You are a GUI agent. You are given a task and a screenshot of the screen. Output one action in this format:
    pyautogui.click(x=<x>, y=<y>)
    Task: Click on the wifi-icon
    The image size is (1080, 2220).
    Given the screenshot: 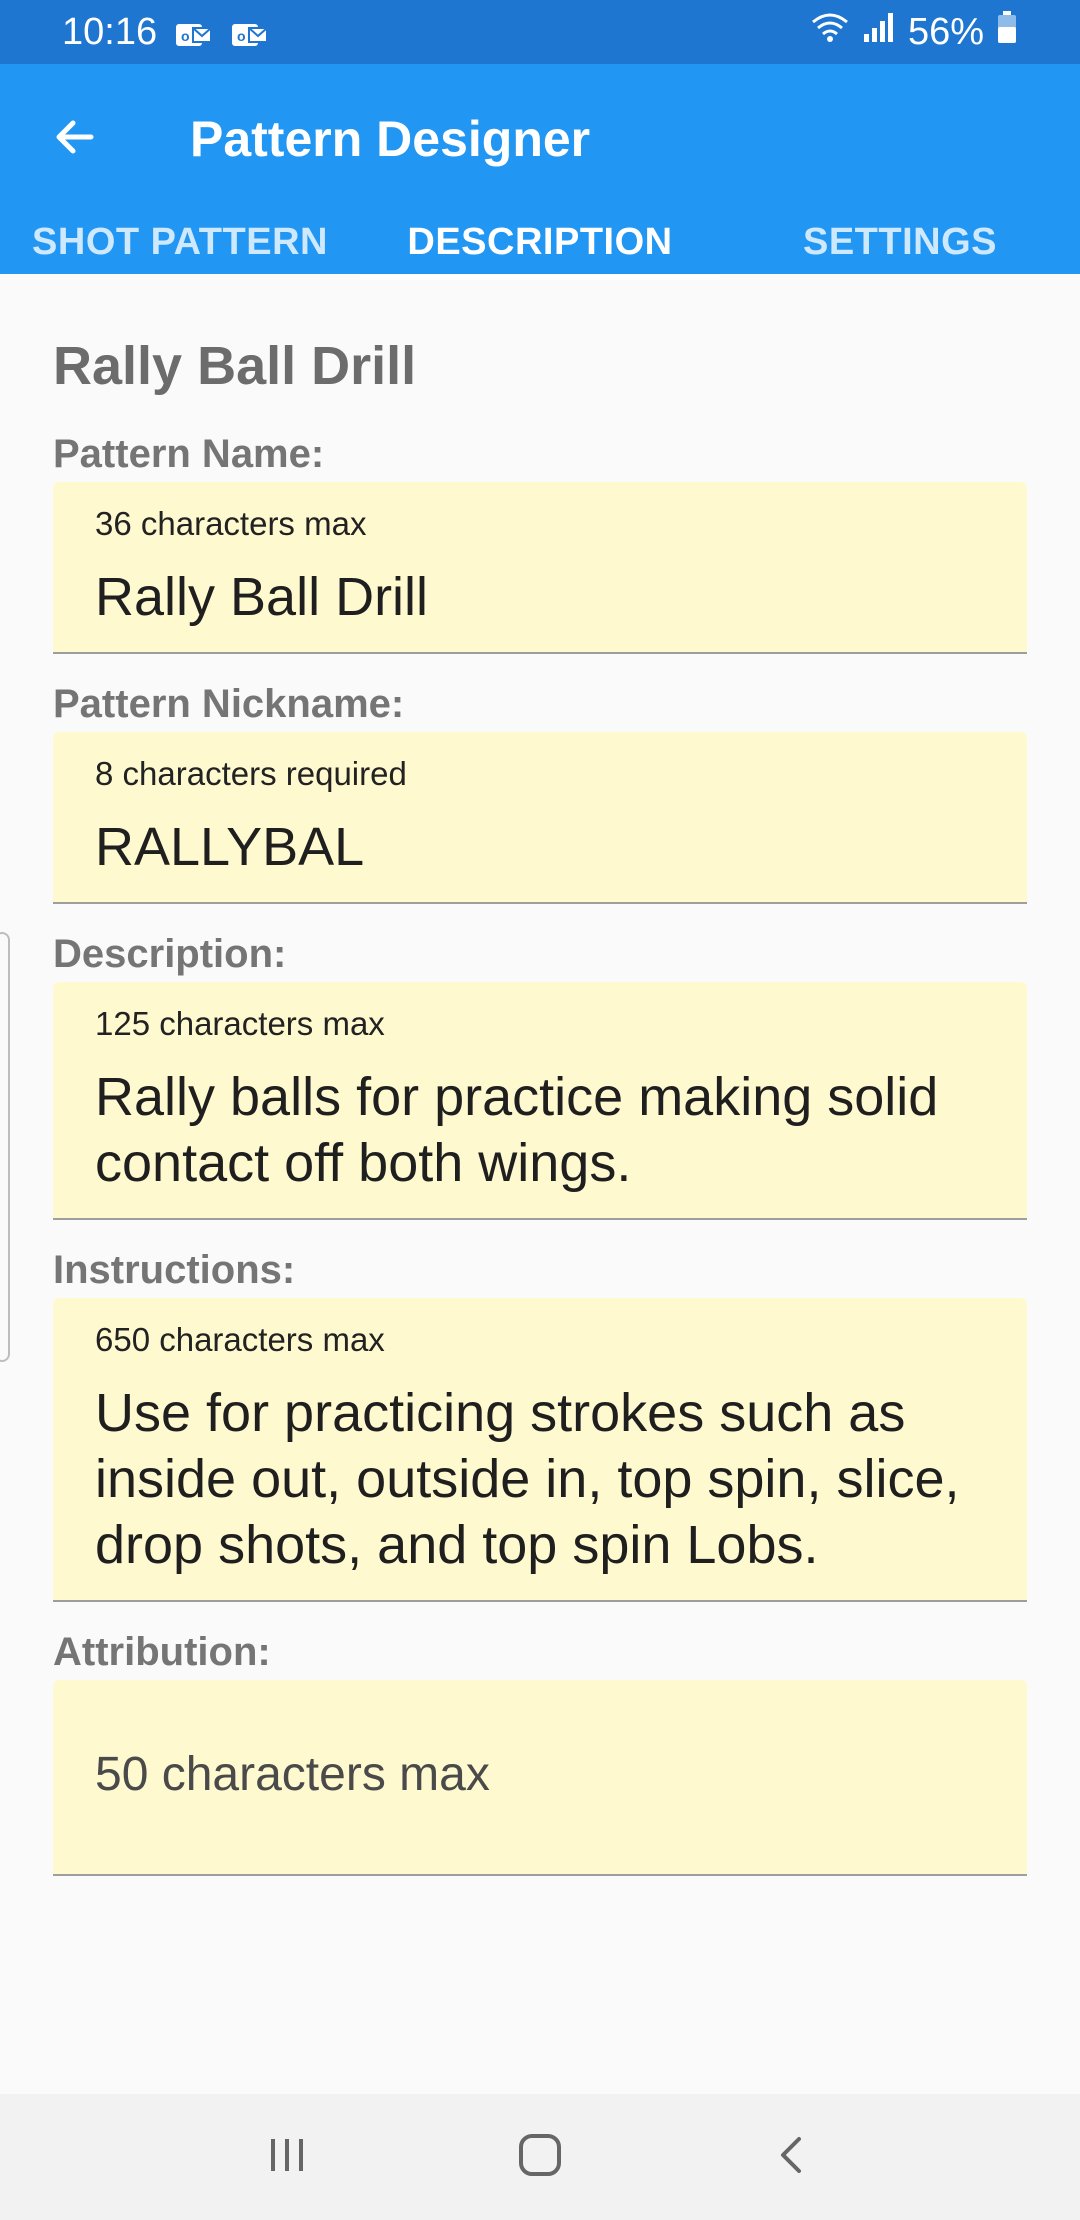 What is the action you would take?
    pyautogui.click(x=830, y=32)
    